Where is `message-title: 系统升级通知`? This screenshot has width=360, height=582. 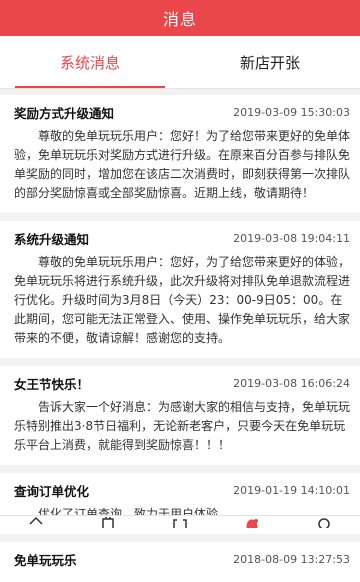 message-title: 系统升级通知 is located at coordinates (52, 239).